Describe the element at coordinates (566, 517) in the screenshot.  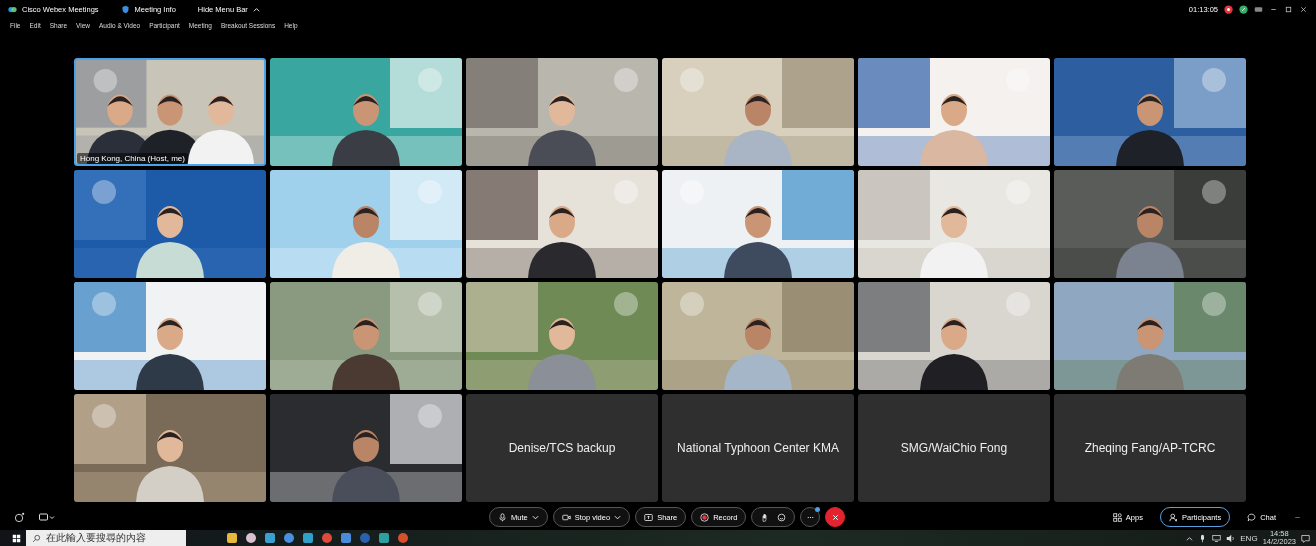
I see `camera-icon` at that location.